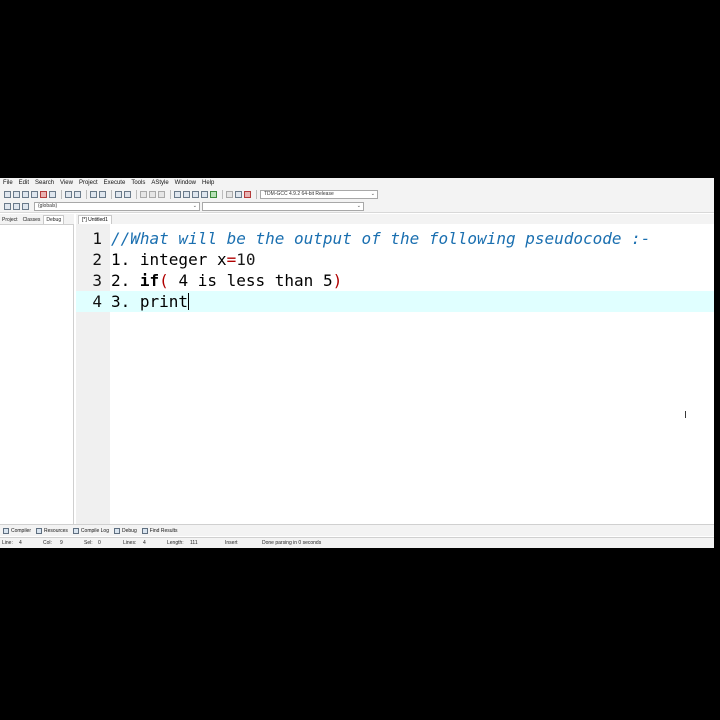 The width and height of the screenshot is (720, 720). Describe the element at coordinates (185, 183) in the screenshot. I see `menu-window: Window` at that location.